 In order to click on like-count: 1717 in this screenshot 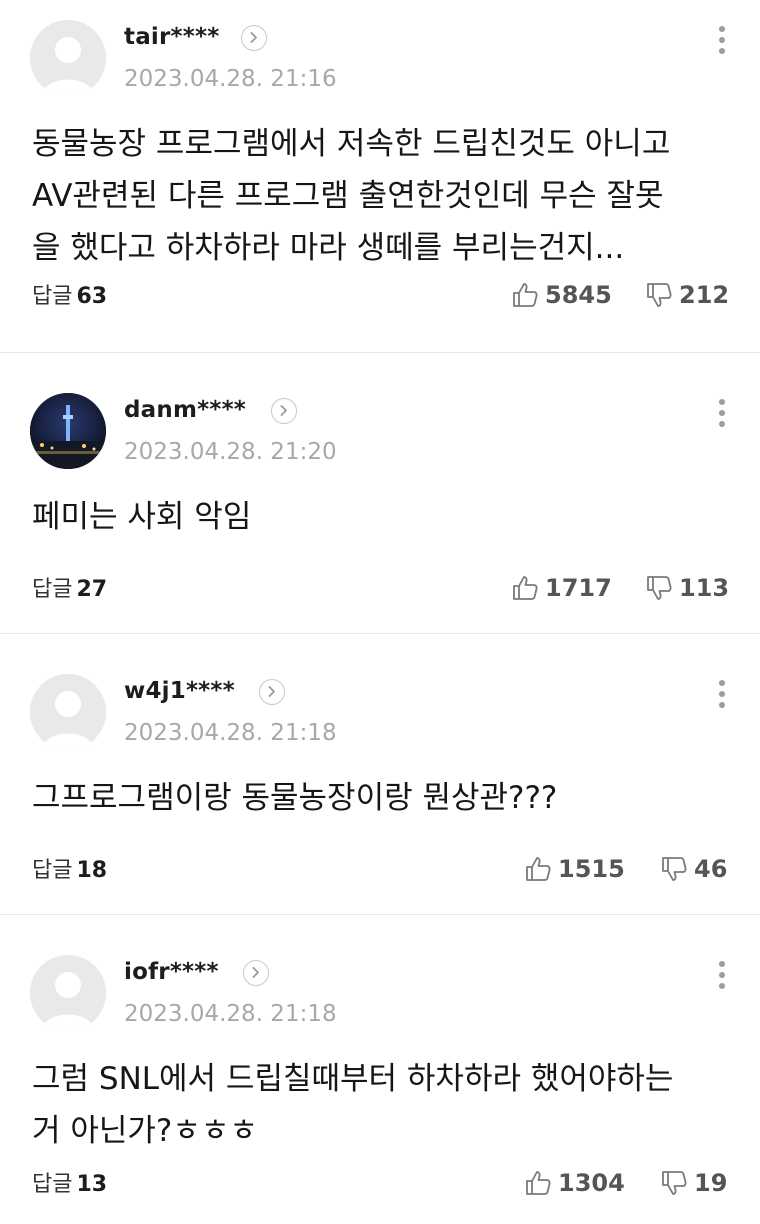, I will do `click(578, 588)`.